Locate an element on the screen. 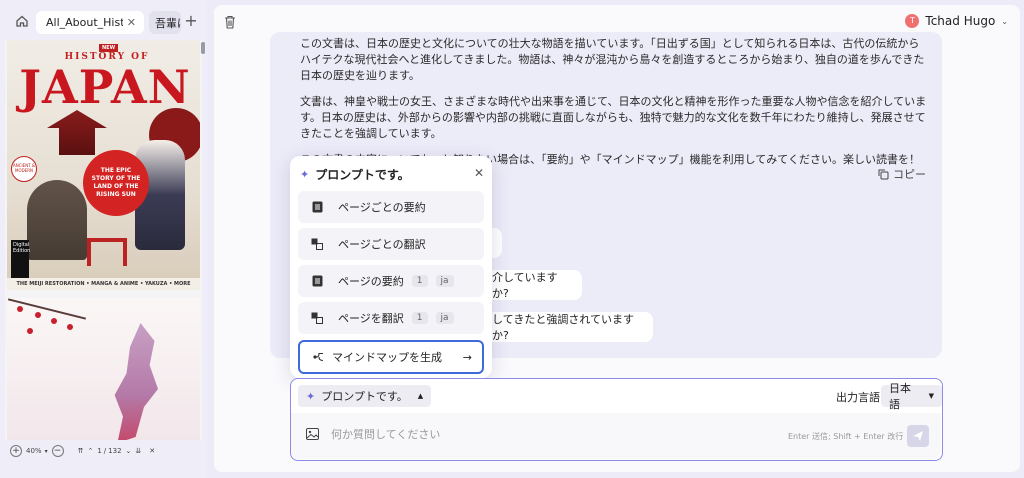 This screenshot has width=1024, height=478. popup-header: ✦ プロンプトです。 ✕ is located at coordinates (393, 174).